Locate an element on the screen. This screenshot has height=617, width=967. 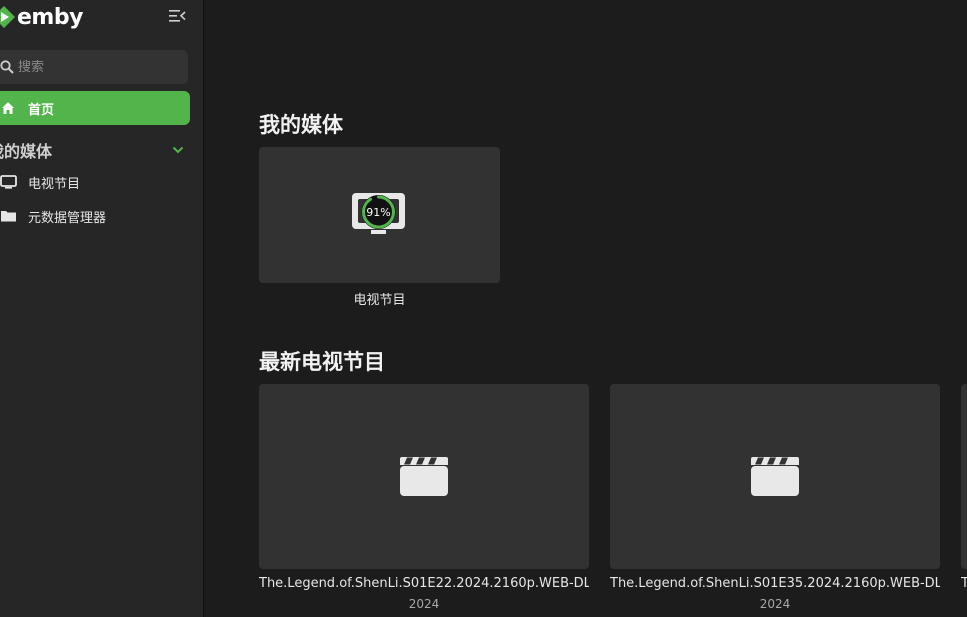
progress-text: 91% is located at coordinates (378, 212).